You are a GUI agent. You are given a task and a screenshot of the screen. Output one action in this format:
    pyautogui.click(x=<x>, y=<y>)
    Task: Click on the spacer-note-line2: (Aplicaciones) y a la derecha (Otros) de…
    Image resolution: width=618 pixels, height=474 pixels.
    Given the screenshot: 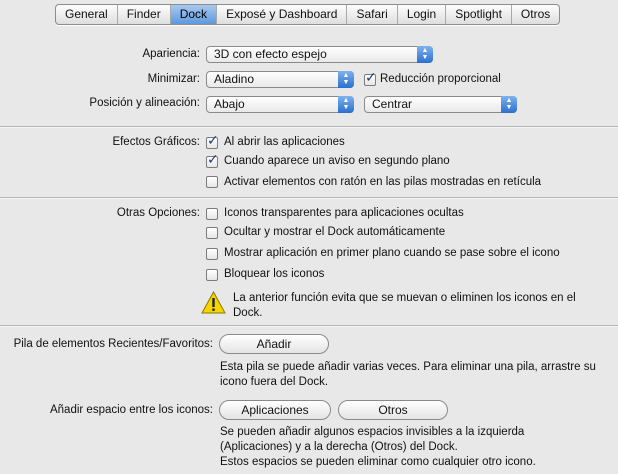 What is the action you would take?
    pyautogui.click(x=339, y=447)
    